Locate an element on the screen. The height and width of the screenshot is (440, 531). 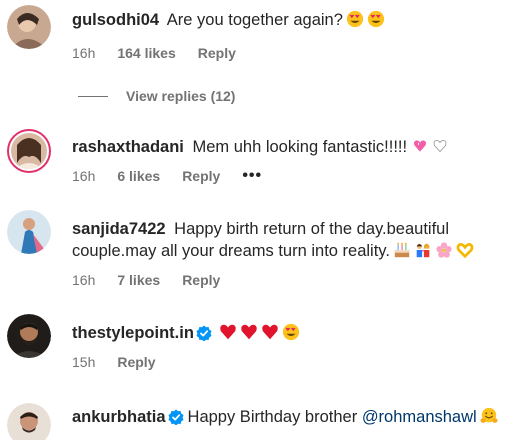
view-replies-button: View replies (12) is located at coordinates (156, 96).